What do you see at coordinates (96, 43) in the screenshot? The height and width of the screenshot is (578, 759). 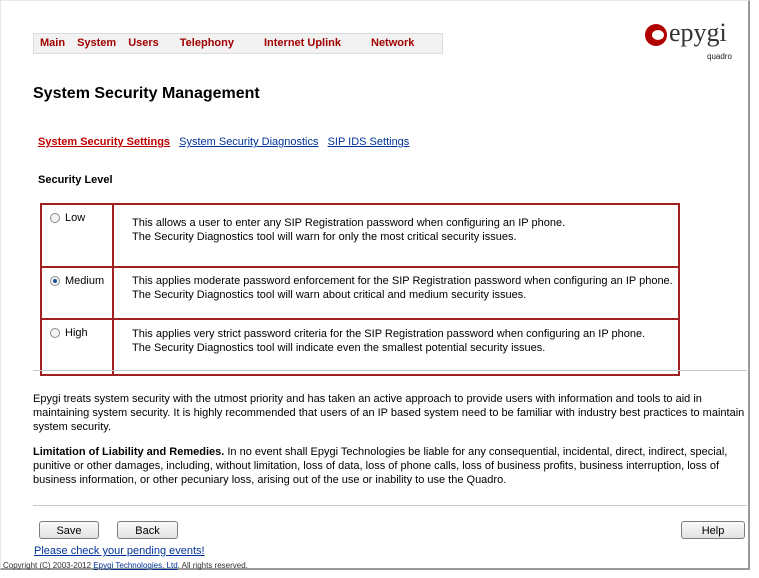 I see `nav-system: System` at bounding box center [96, 43].